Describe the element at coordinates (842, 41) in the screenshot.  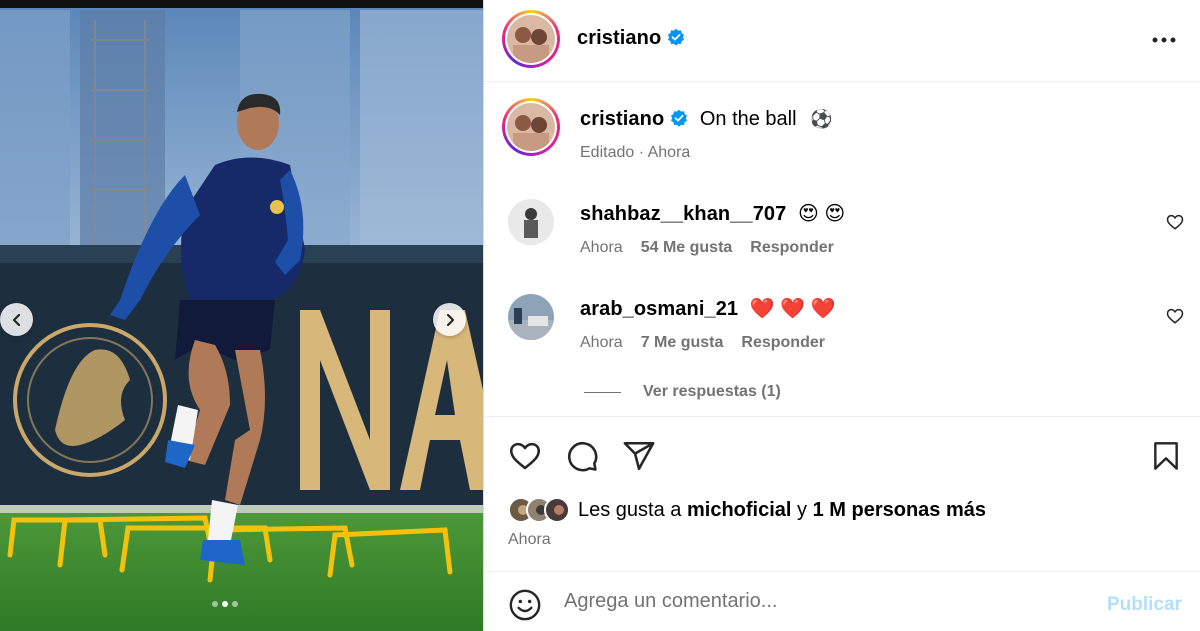
I see `post-header: cristiano` at that location.